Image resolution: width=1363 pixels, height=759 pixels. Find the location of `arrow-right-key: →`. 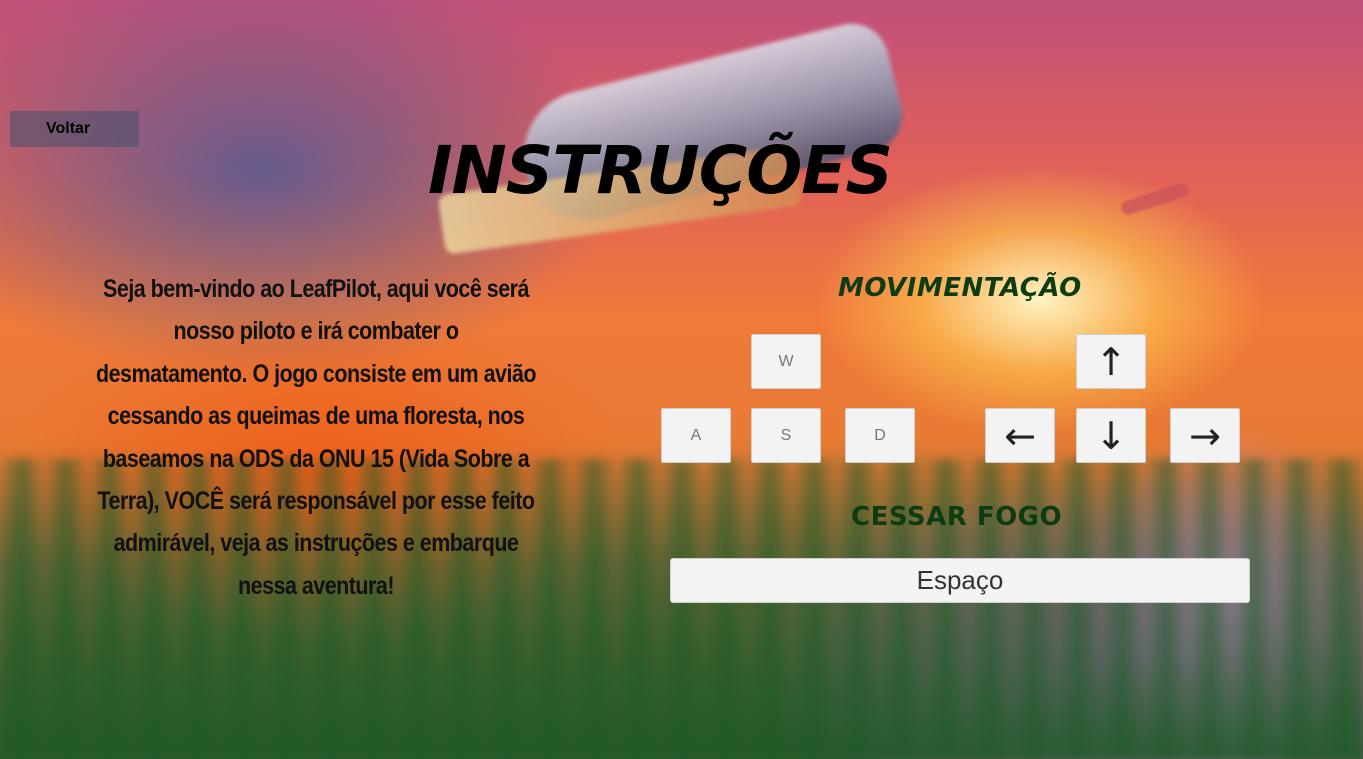

arrow-right-key: → is located at coordinates (1205, 435).